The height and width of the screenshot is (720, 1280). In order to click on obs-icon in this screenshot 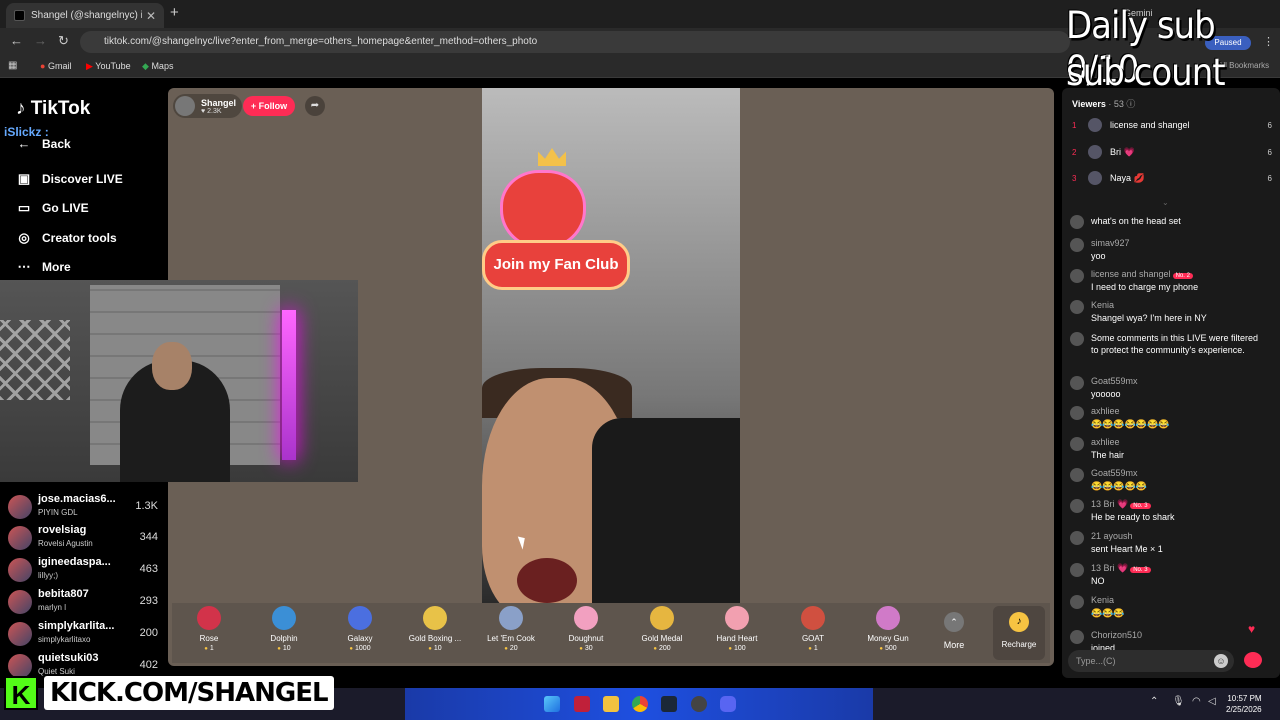, I will do `click(699, 704)`.